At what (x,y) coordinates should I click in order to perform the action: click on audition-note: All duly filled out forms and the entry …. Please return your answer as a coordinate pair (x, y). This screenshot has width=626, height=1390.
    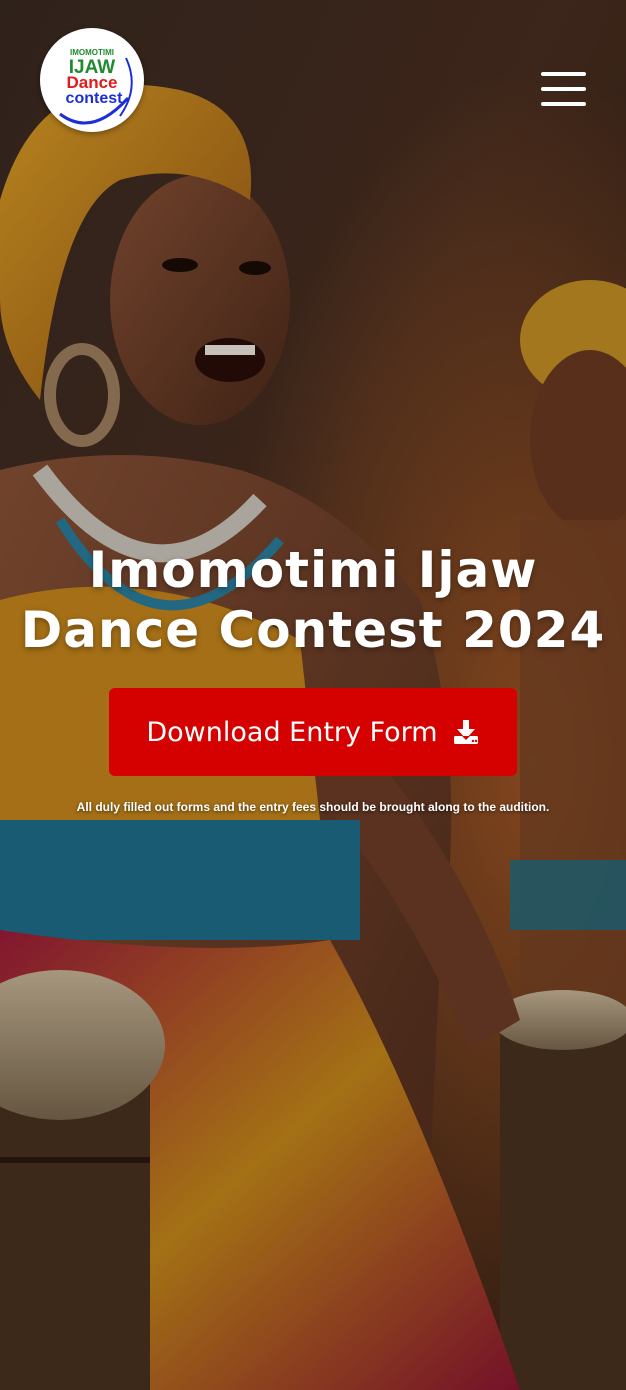
    Looking at the image, I should click on (313, 807).